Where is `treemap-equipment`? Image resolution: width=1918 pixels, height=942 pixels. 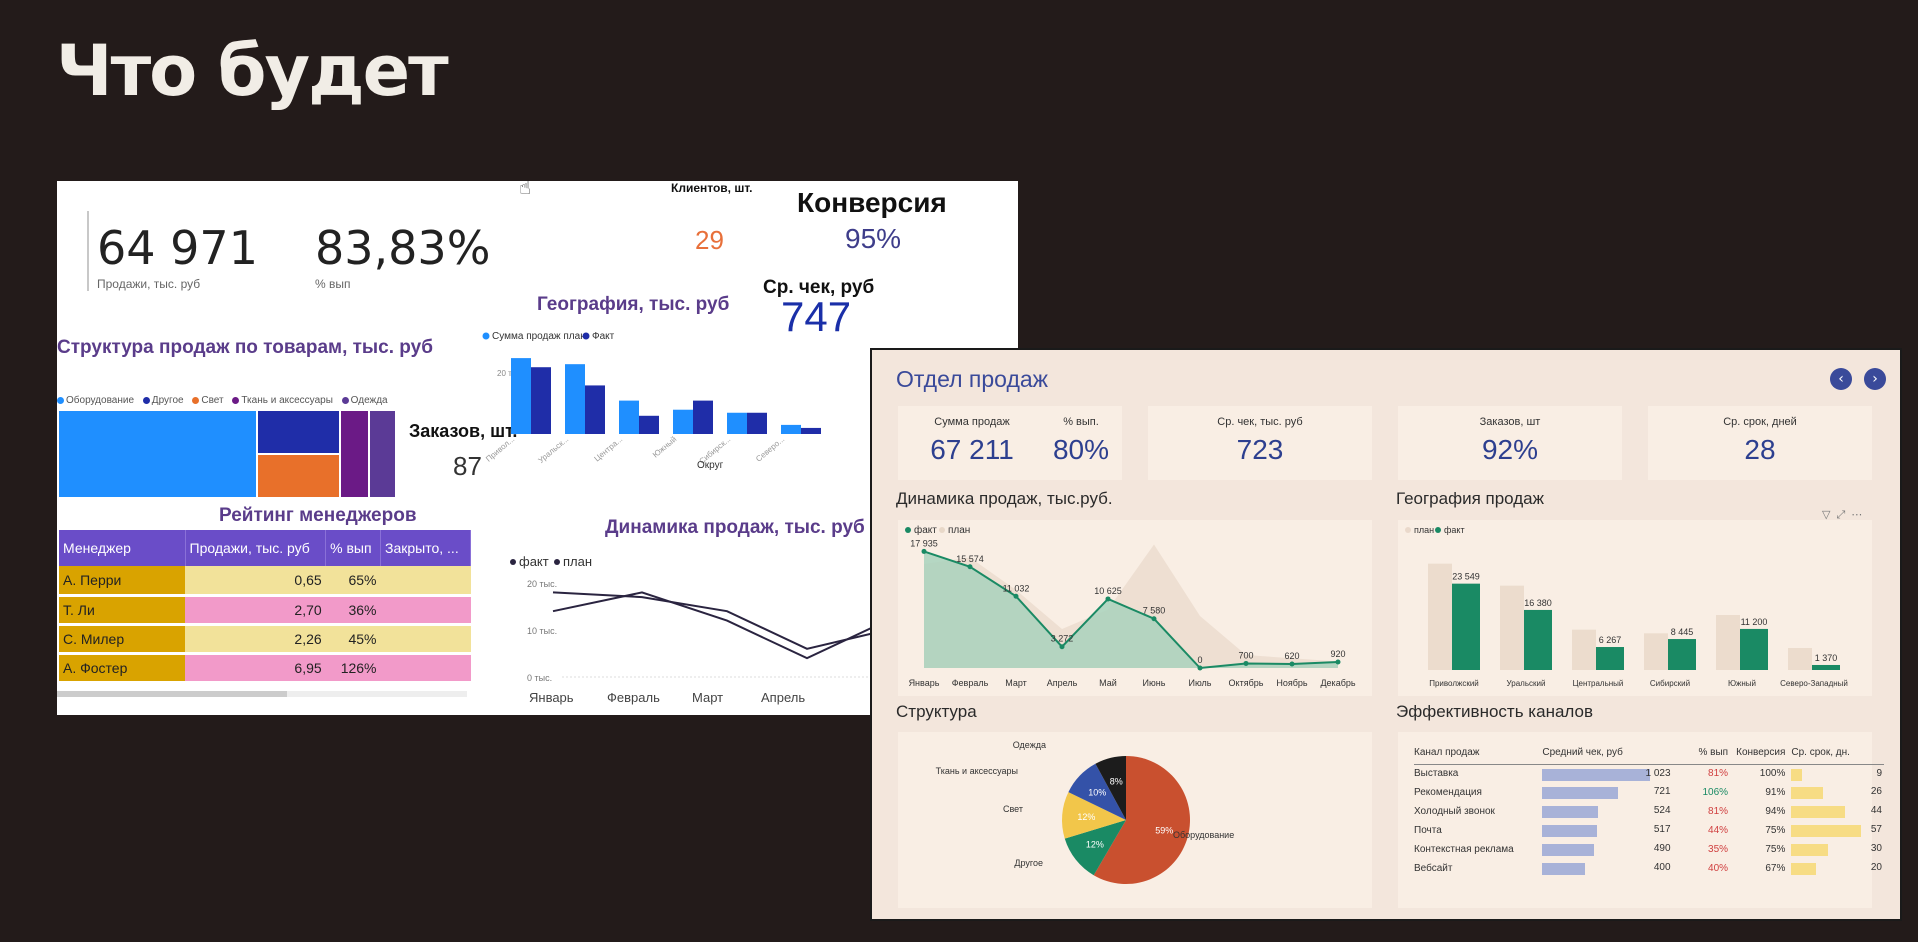
treemap-equipment is located at coordinates (157, 454).